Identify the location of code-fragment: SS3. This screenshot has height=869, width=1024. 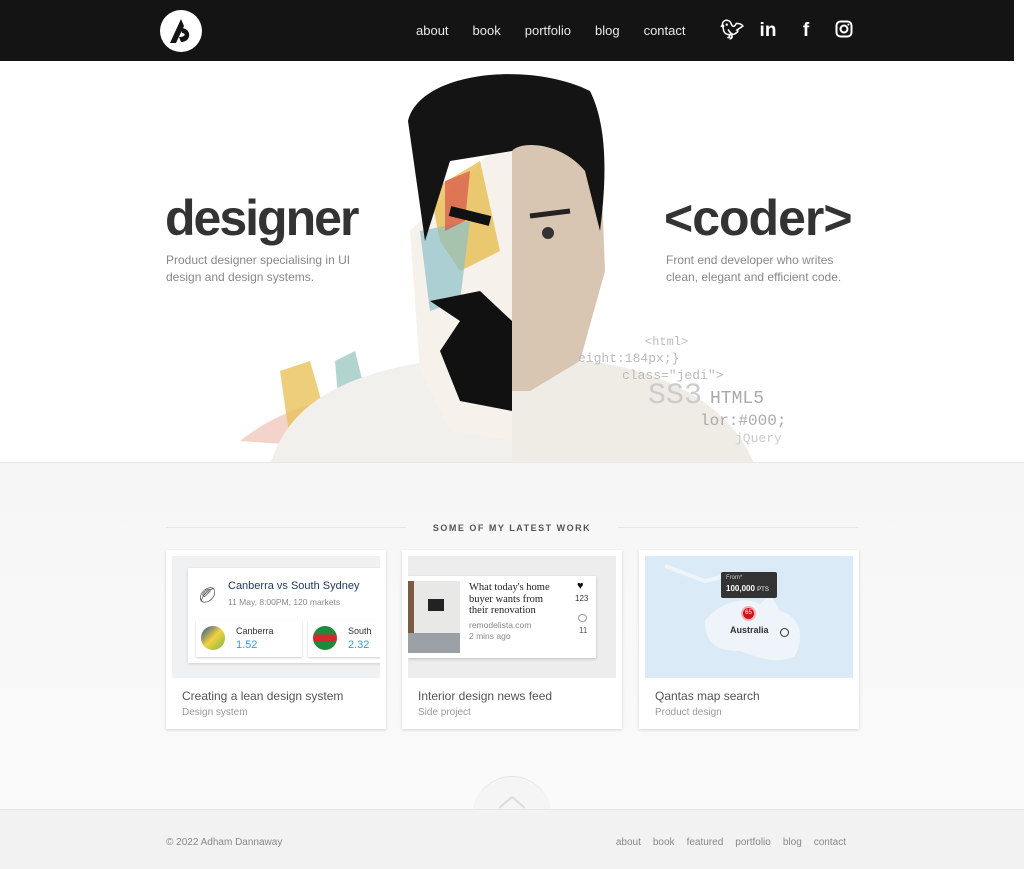
(675, 396).